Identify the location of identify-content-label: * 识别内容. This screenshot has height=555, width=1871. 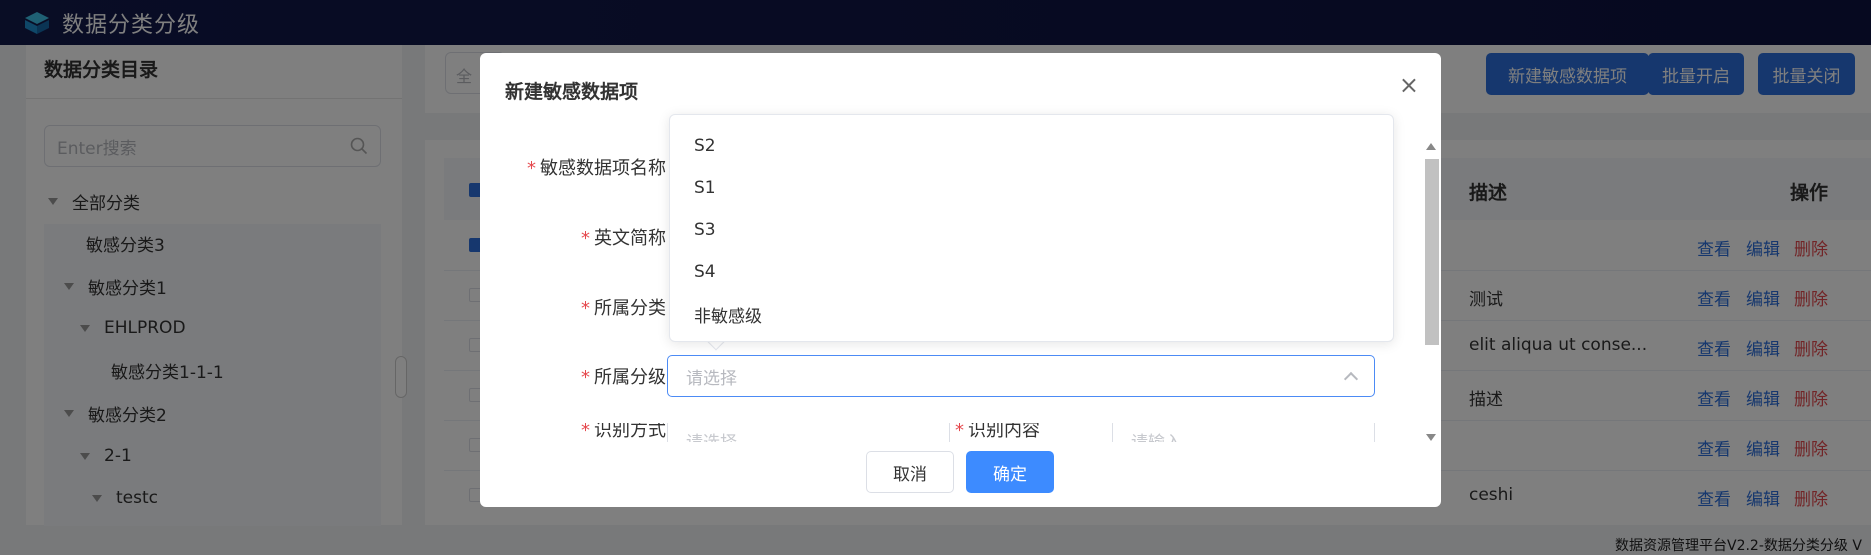
(997, 432).